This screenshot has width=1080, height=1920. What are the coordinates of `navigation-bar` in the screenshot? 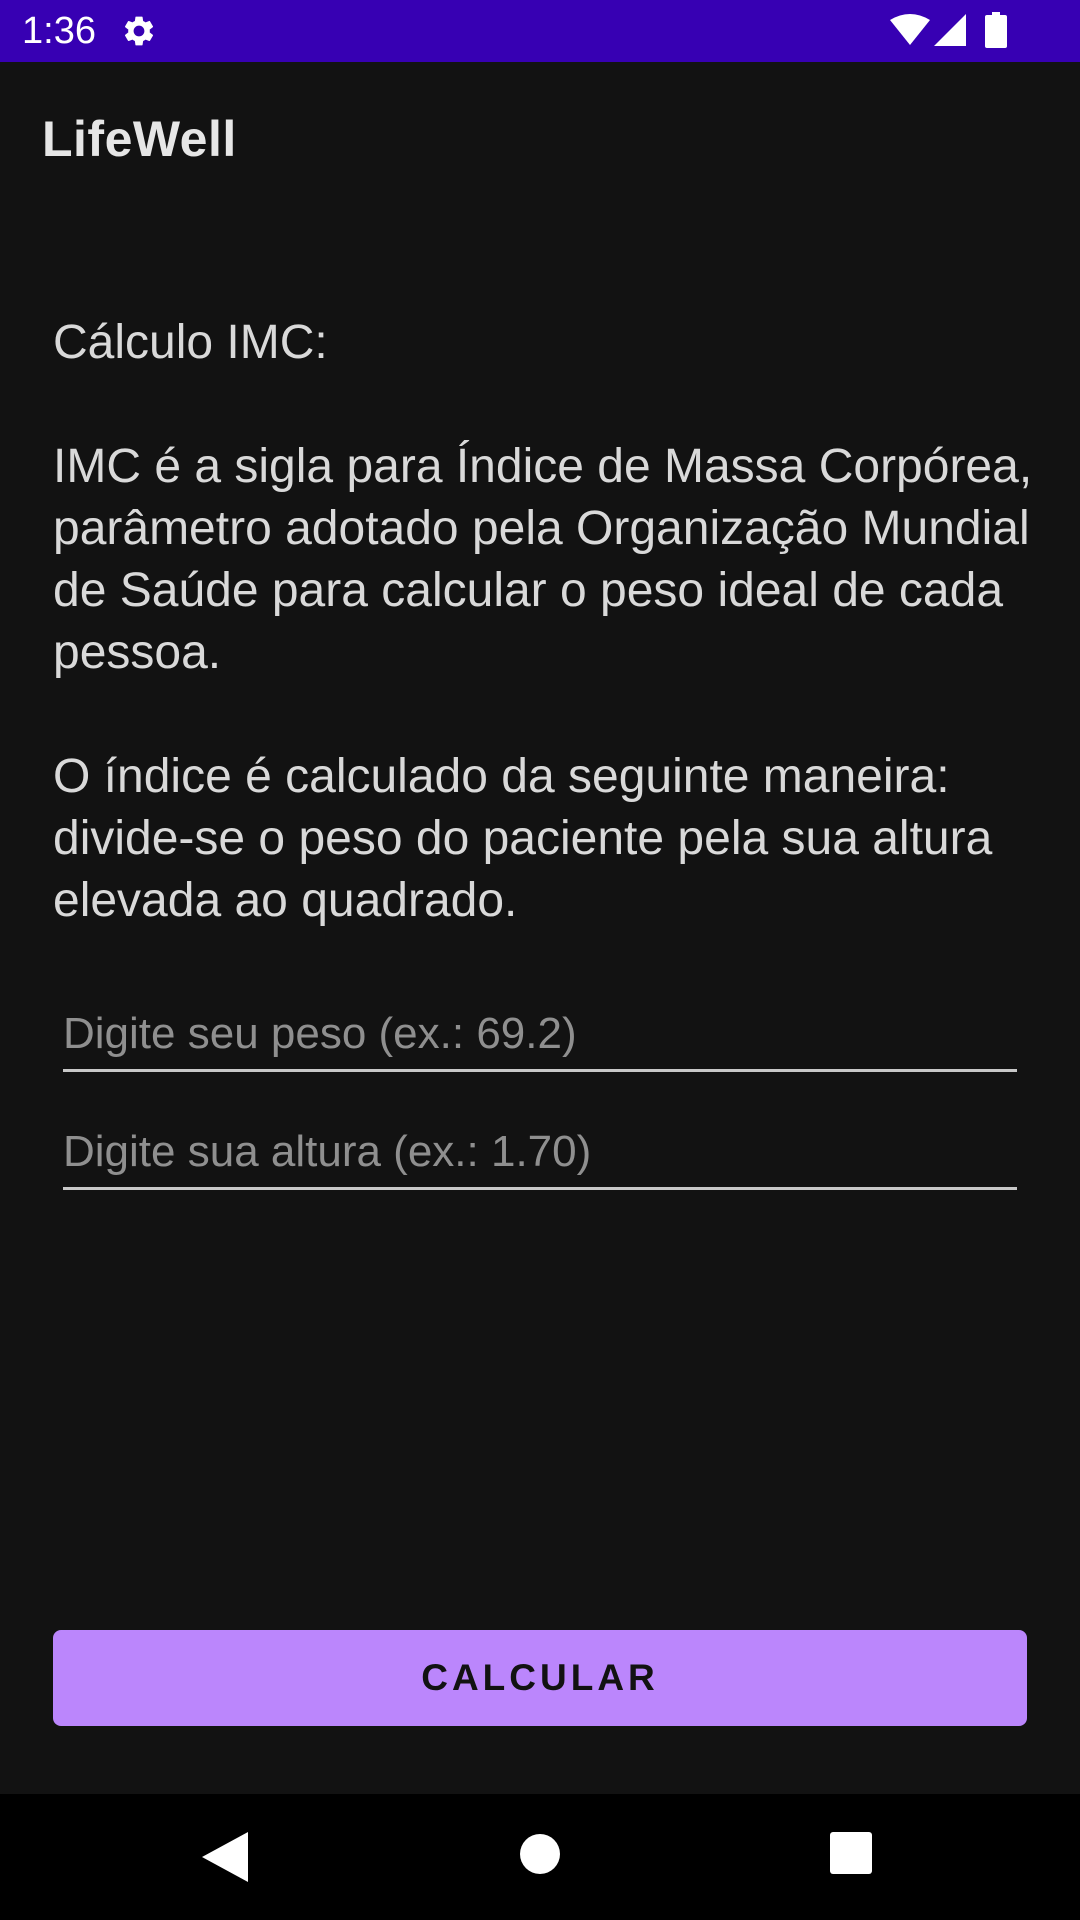 It's located at (540, 1857).